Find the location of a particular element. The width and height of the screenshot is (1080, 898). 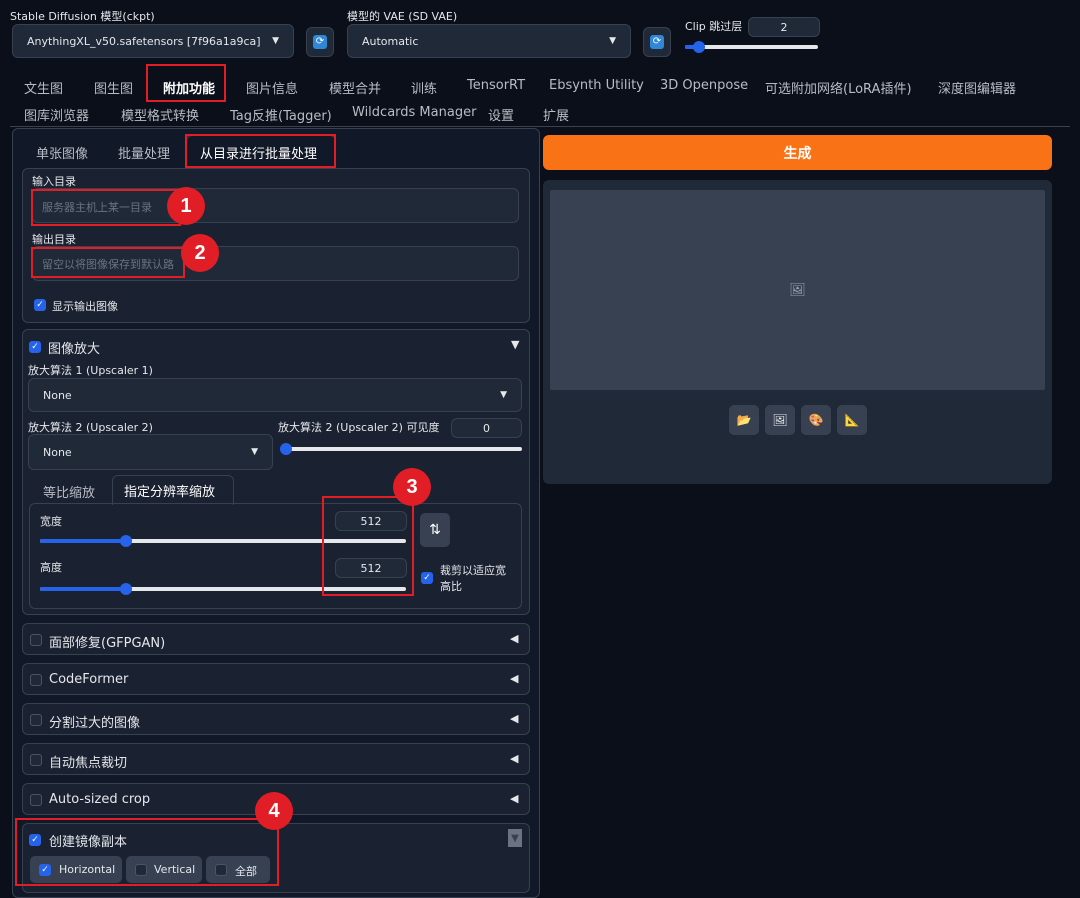

subtab-single: 单张图像 is located at coordinates (62, 152).